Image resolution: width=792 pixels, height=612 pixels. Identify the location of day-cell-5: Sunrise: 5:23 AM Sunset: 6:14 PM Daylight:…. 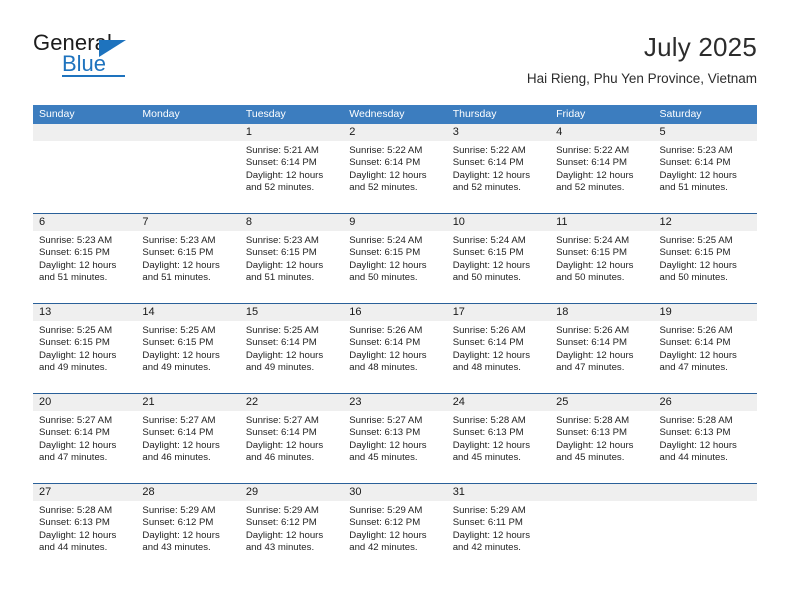
(705, 177).